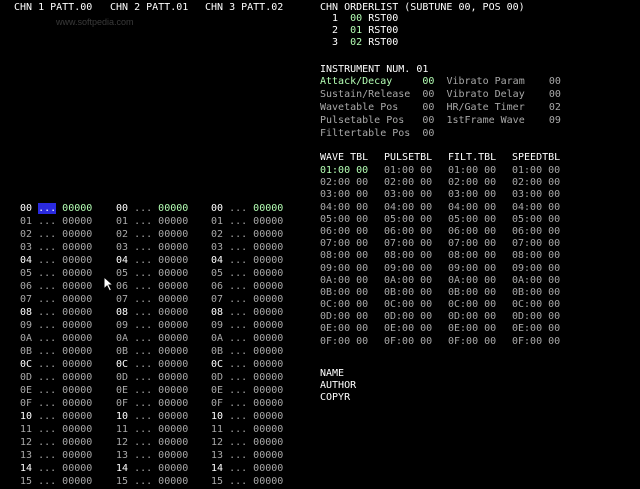 The width and height of the screenshot is (640, 489). I want to click on table-cell: 06:00 00, so click(416, 232).